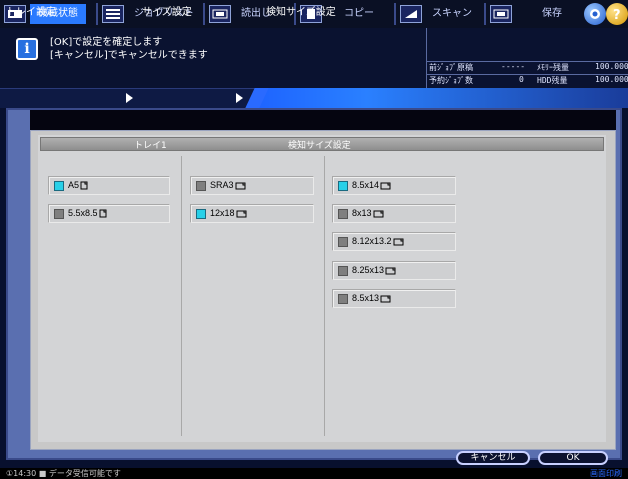 The width and height of the screenshot is (628, 479). Describe the element at coordinates (527, 81) in the screenshot. I see `stats-row-2: 予約ｼﾞｮﾌﾞ数 0 HDD残量 100.000` at that location.